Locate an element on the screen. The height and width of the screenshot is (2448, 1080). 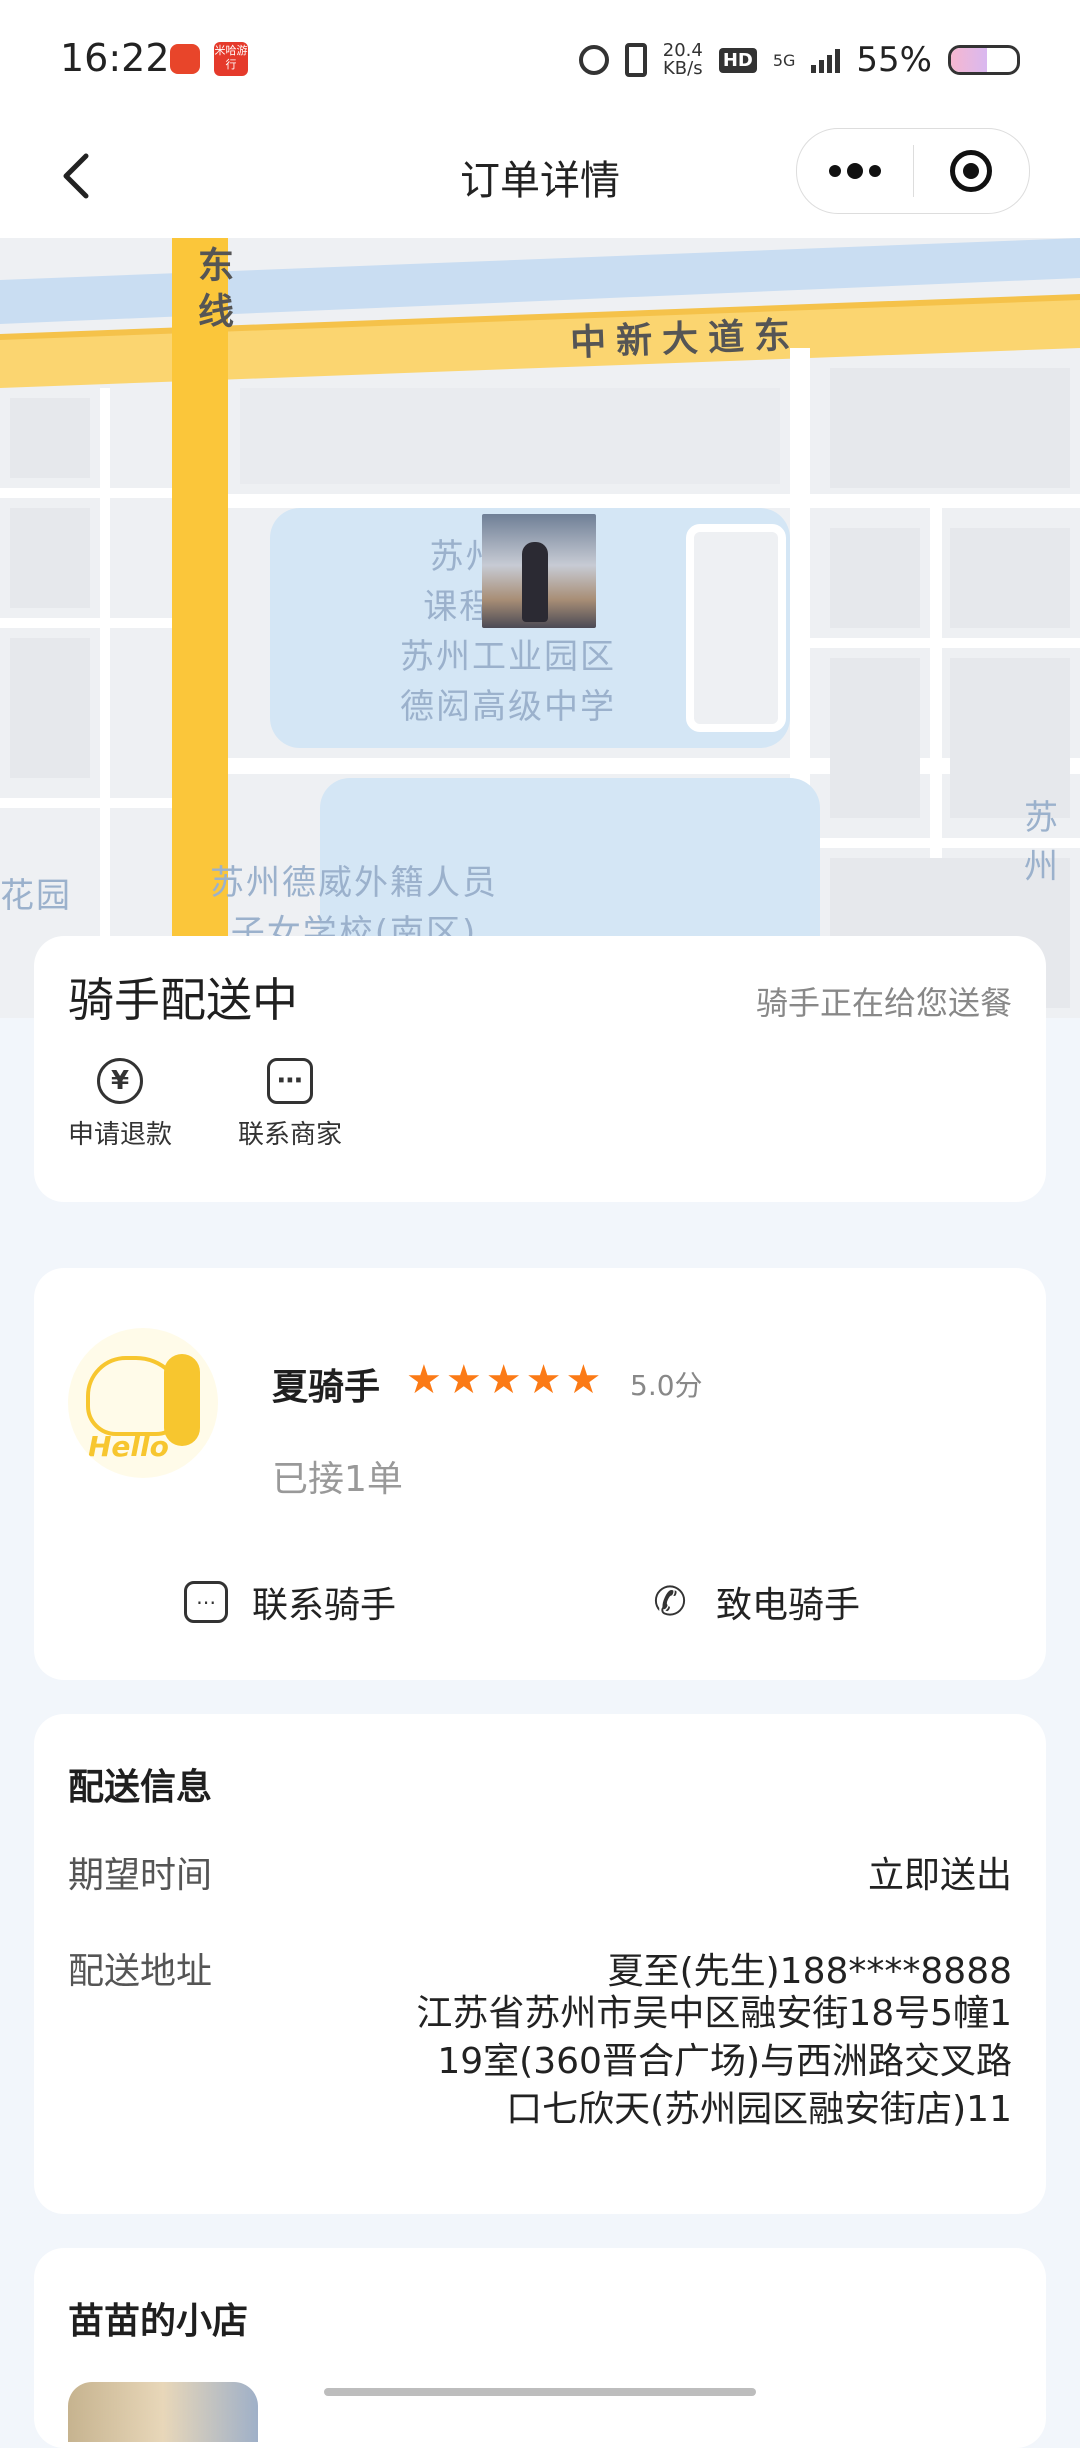
contact-rider-button: ⋯ 联系骑手 is located at coordinates (290, 1602).